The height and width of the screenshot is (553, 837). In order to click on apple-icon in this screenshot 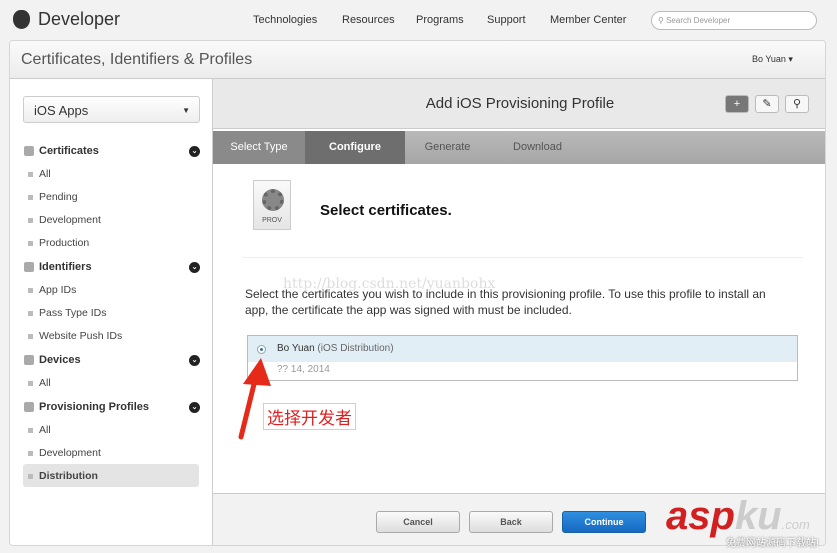, I will do `click(21, 19)`.